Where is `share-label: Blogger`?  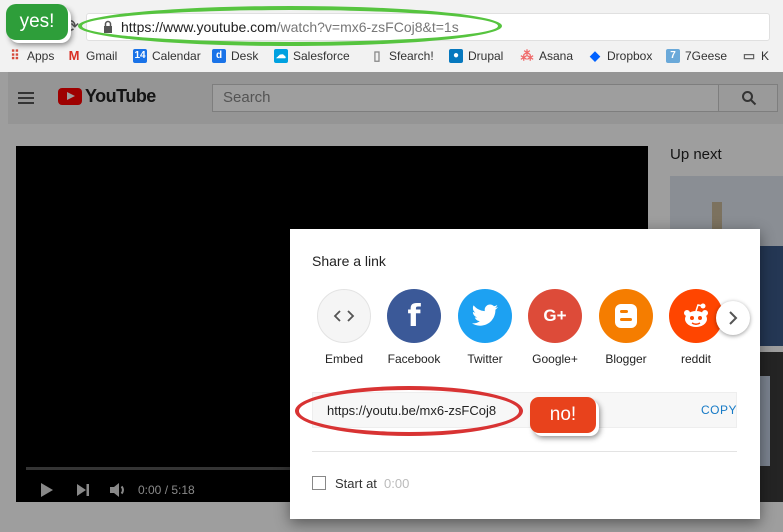
share-label: Blogger is located at coordinates (626, 359).